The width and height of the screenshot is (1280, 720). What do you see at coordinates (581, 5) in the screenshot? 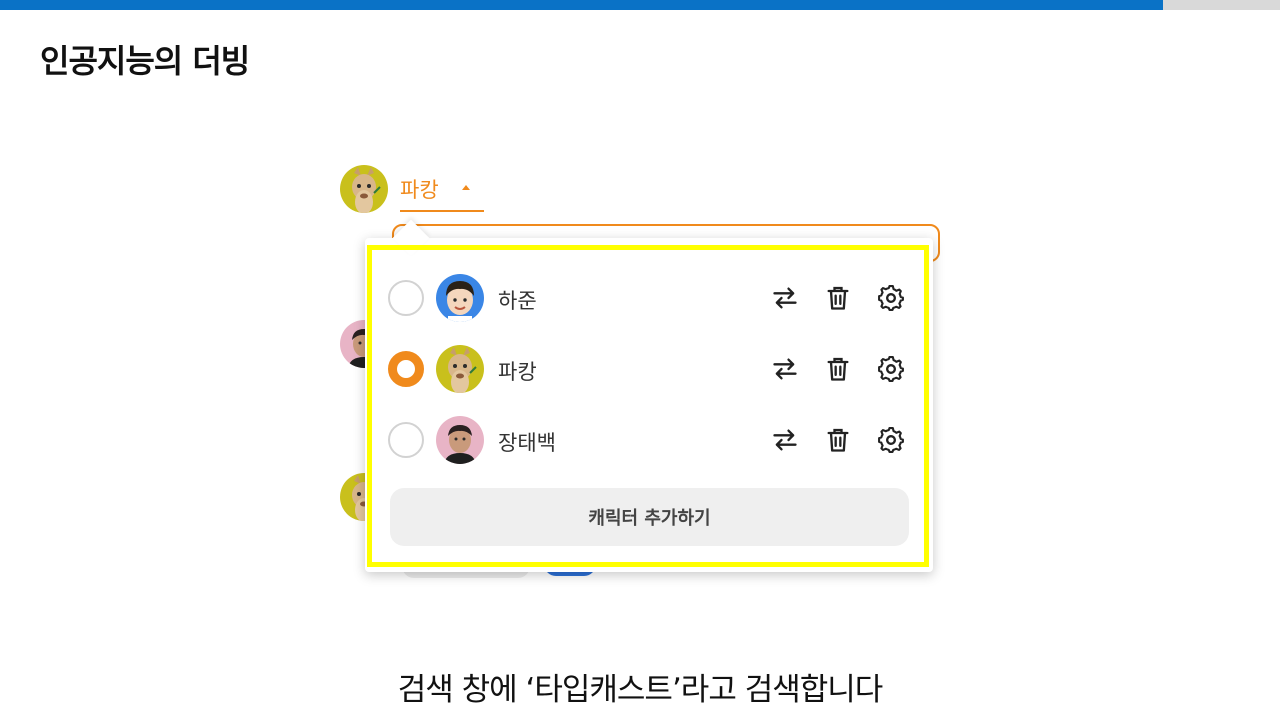
I see `top-accent-bar` at bounding box center [581, 5].